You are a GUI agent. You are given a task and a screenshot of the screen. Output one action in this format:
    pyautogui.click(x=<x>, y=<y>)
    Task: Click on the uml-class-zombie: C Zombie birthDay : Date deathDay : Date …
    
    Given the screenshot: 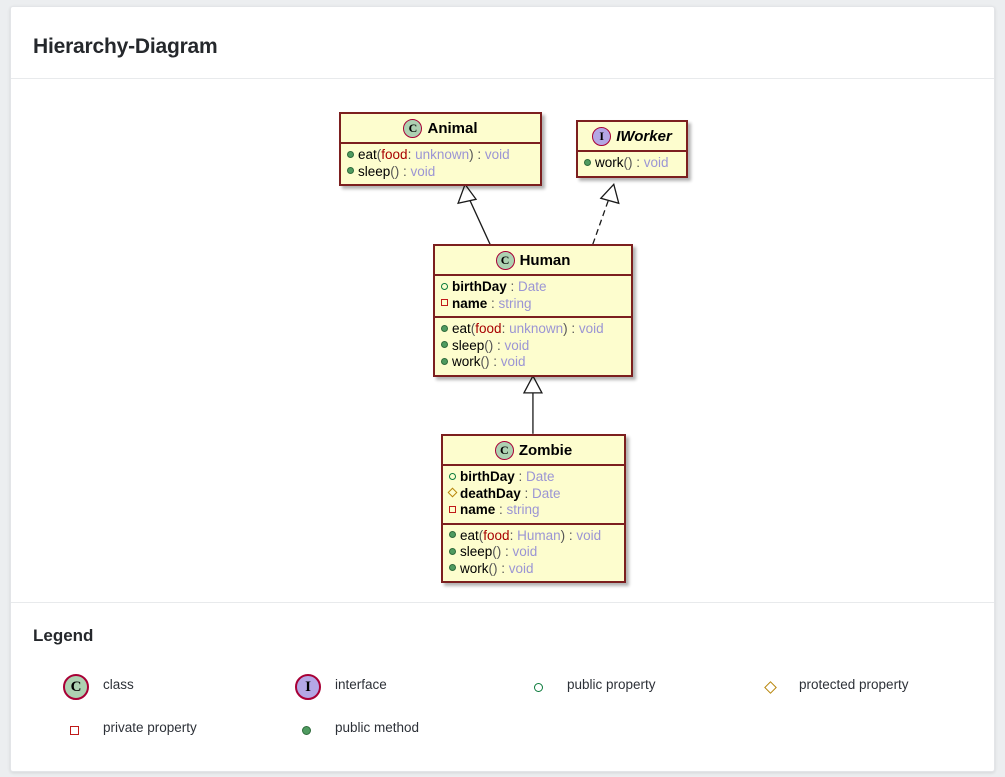 What is the action you would take?
    pyautogui.click(x=533, y=508)
    